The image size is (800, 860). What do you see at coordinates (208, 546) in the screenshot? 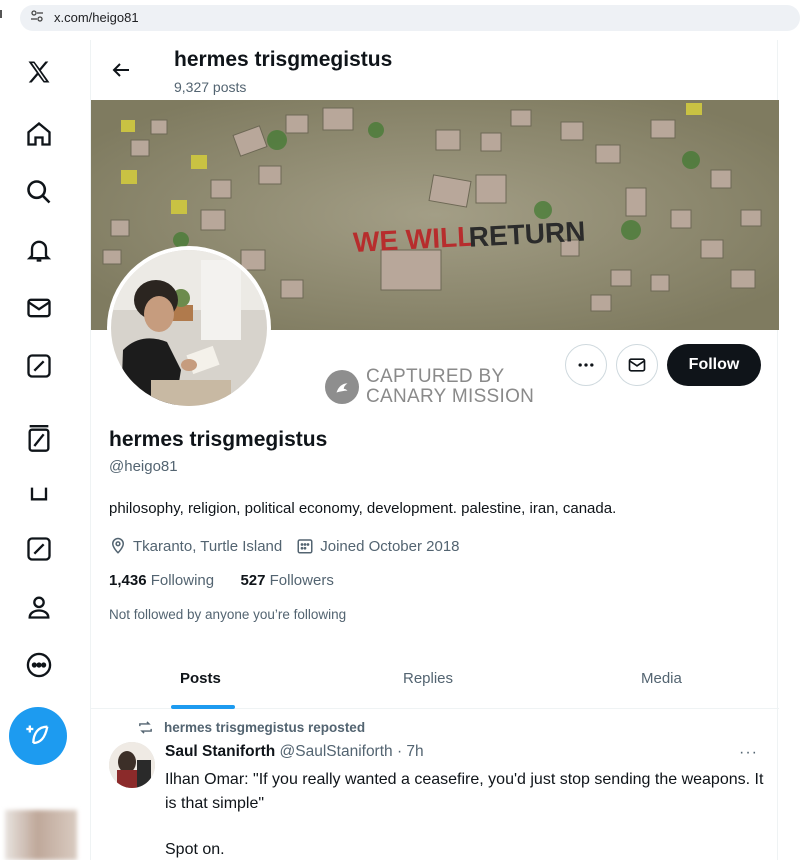
I see `profile-location: Tkaranto, Turtle Island` at bounding box center [208, 546].